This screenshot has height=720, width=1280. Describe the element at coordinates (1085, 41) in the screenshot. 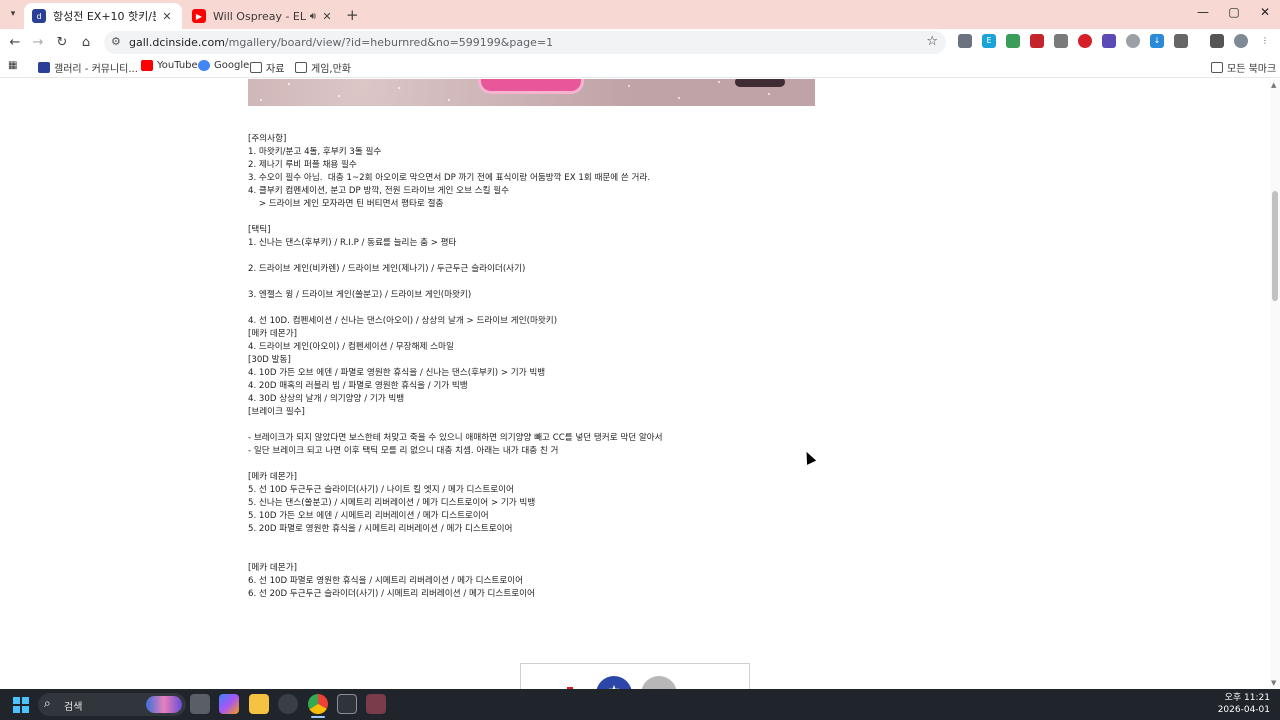

I see `extension-record-icon` at that location.